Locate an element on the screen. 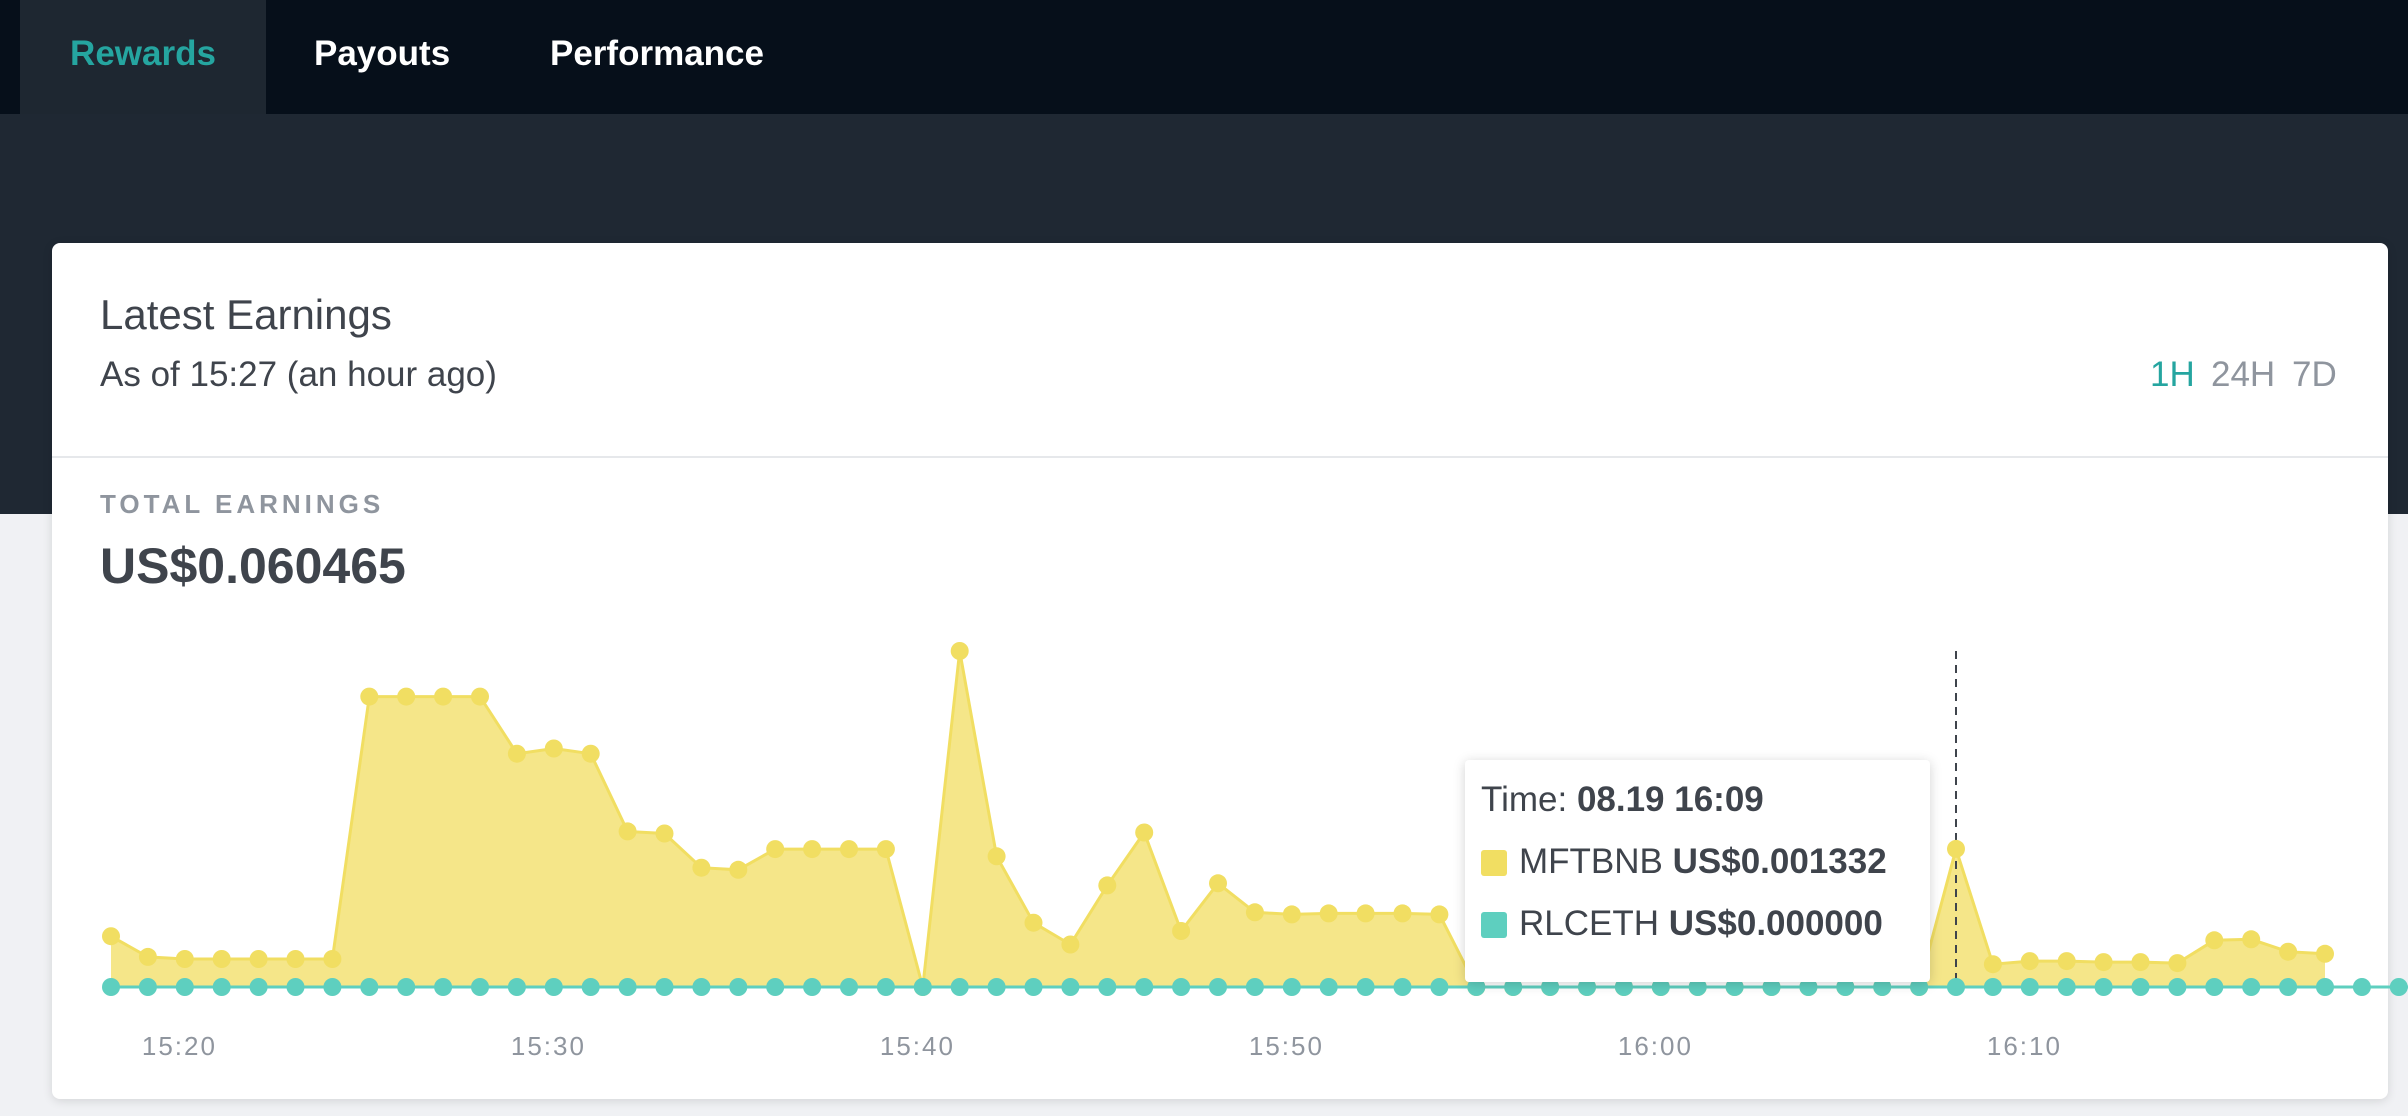 The width and height of the screenshot is (2408, 1116). tab-payouts: Payouts is located at coordinates (382, 57).